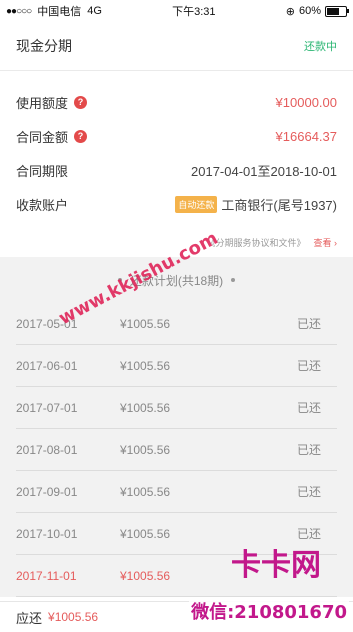 The width and height of the screenshot is (353, 632). I want to click on auto-repay-badge: 自动还款, so click(196, 204).